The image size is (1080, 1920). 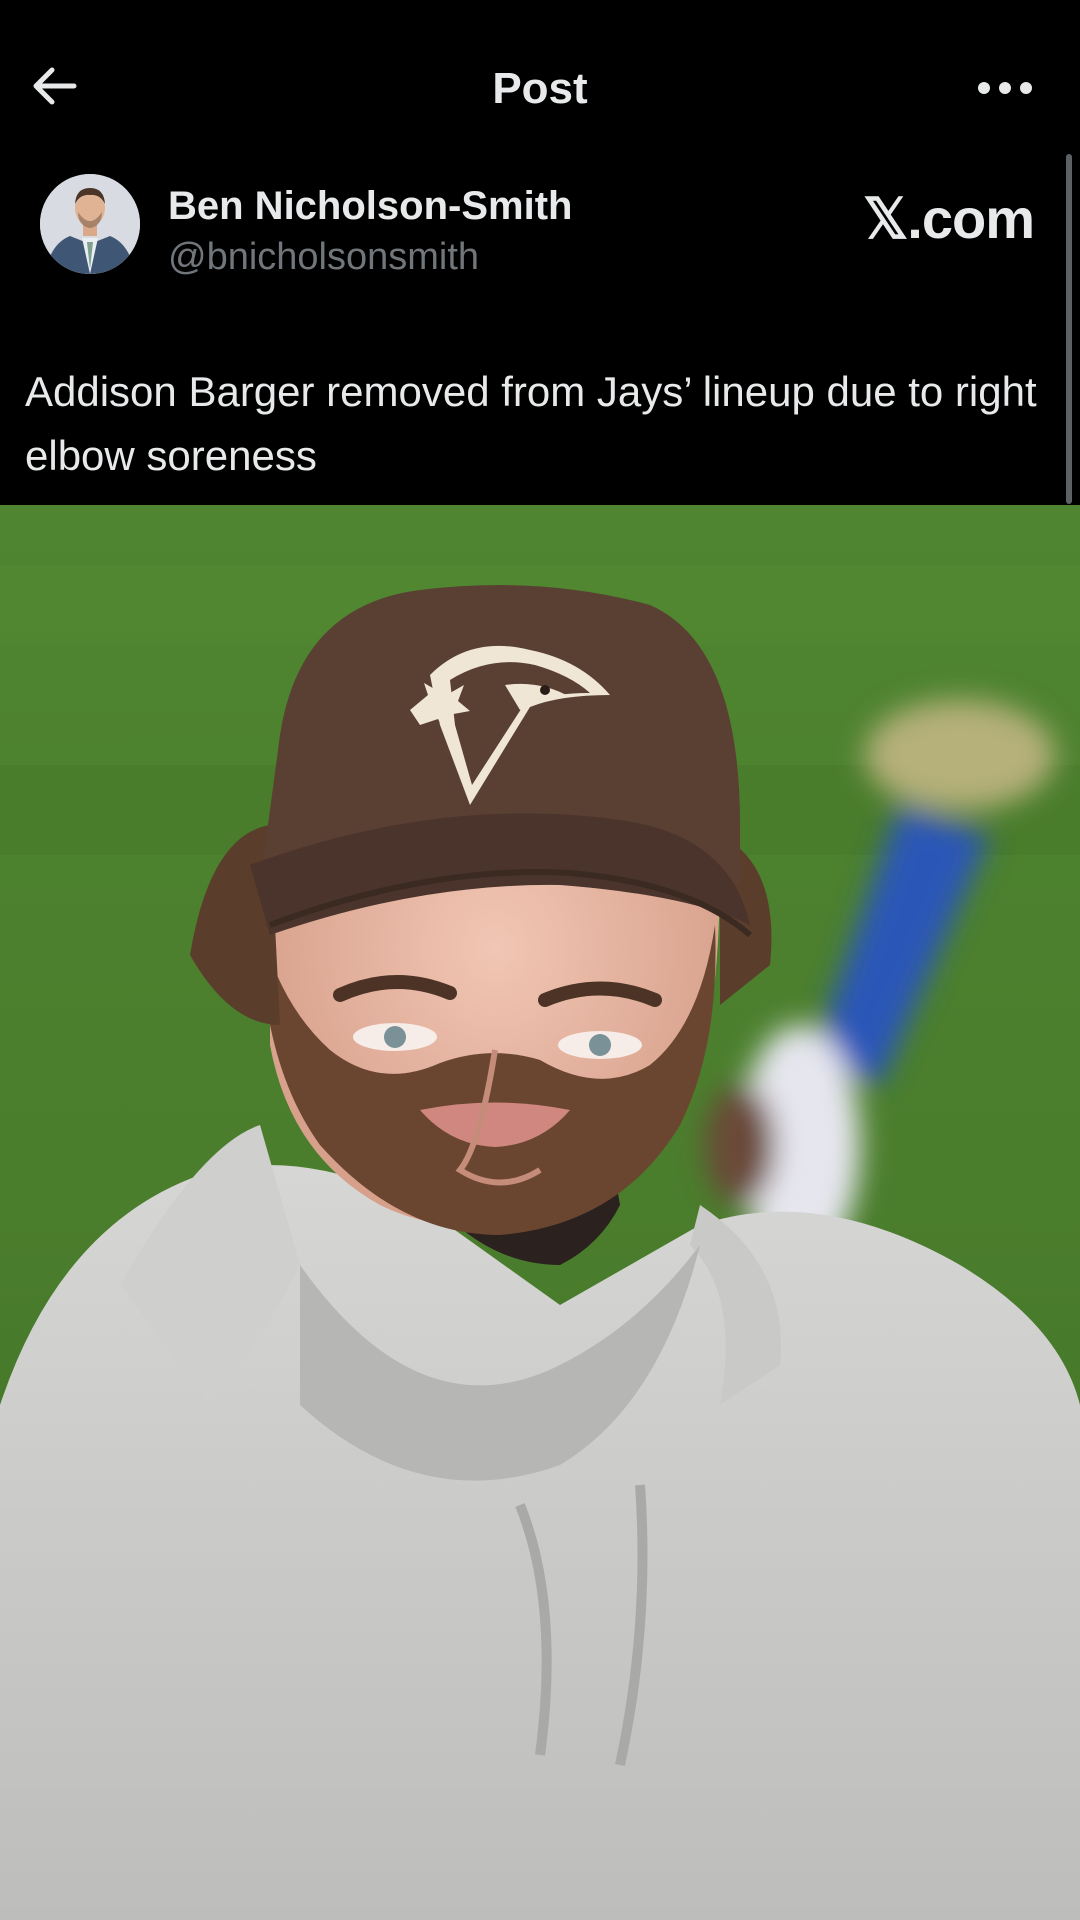 What do you see at coordinates (1069, 329) in the screenshot?
I see `scrollbar` at bounding box center [1069, 329].